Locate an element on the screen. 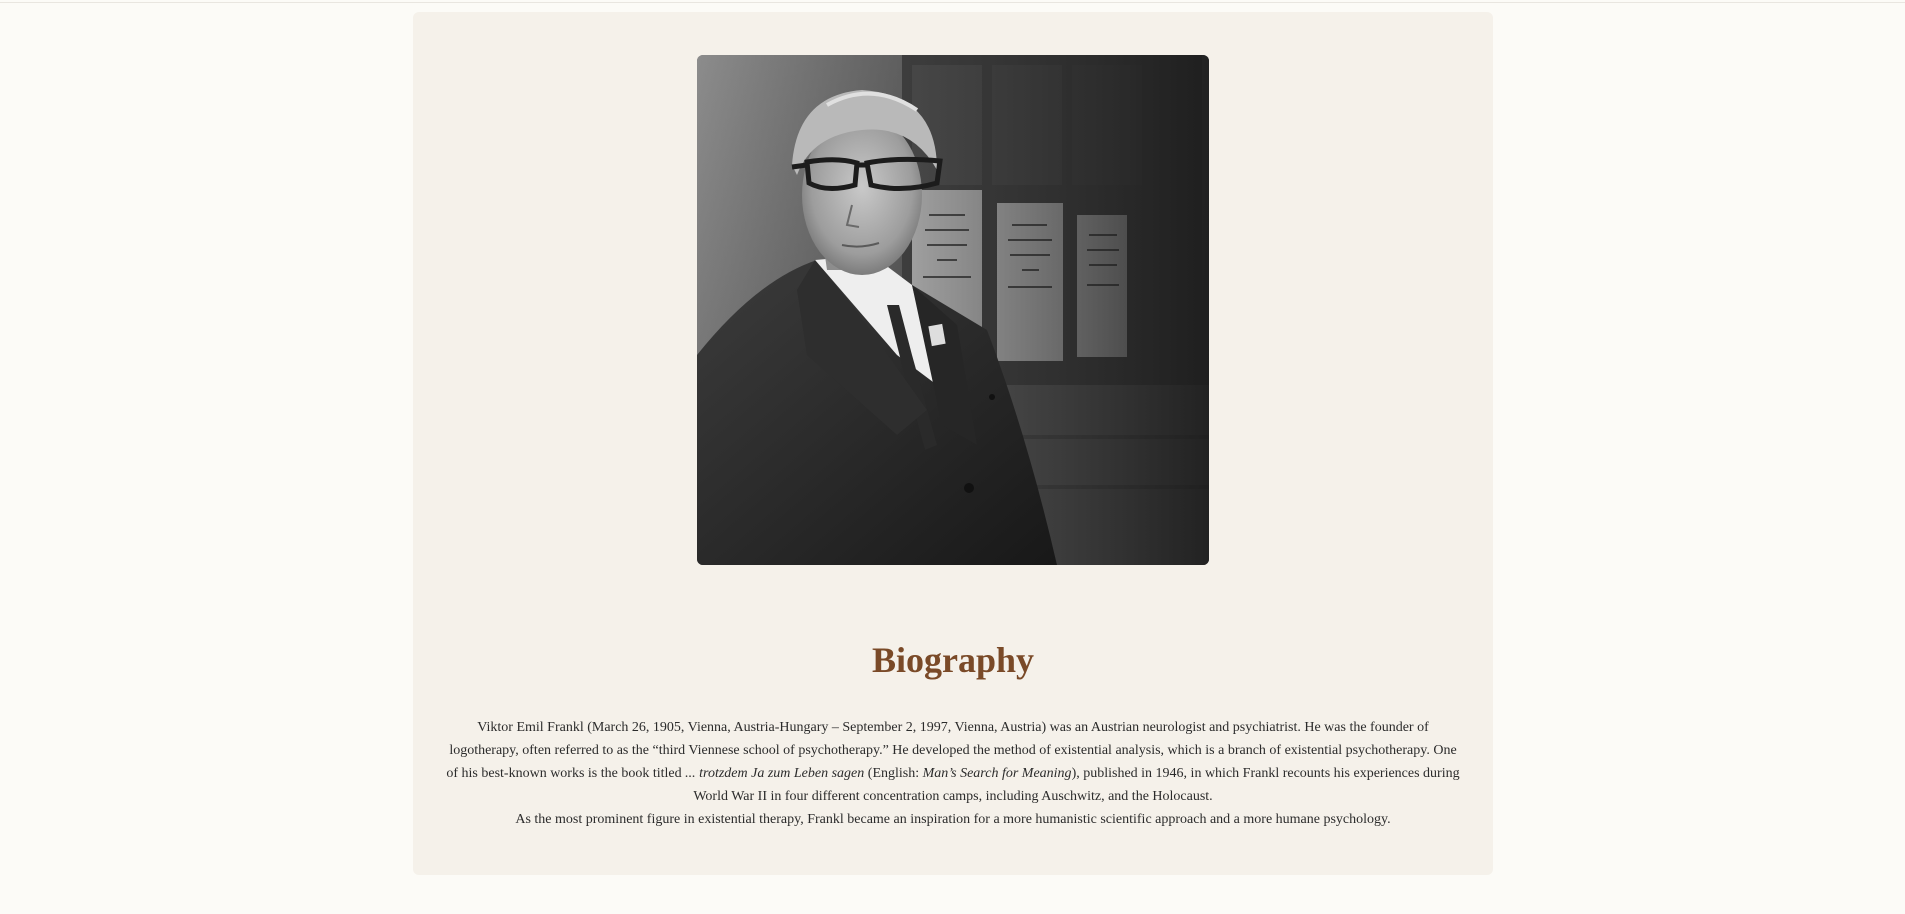 The height and width of the screenshot is (914, 1905). biography-heading: Biography is located at coordinates (953, 660).